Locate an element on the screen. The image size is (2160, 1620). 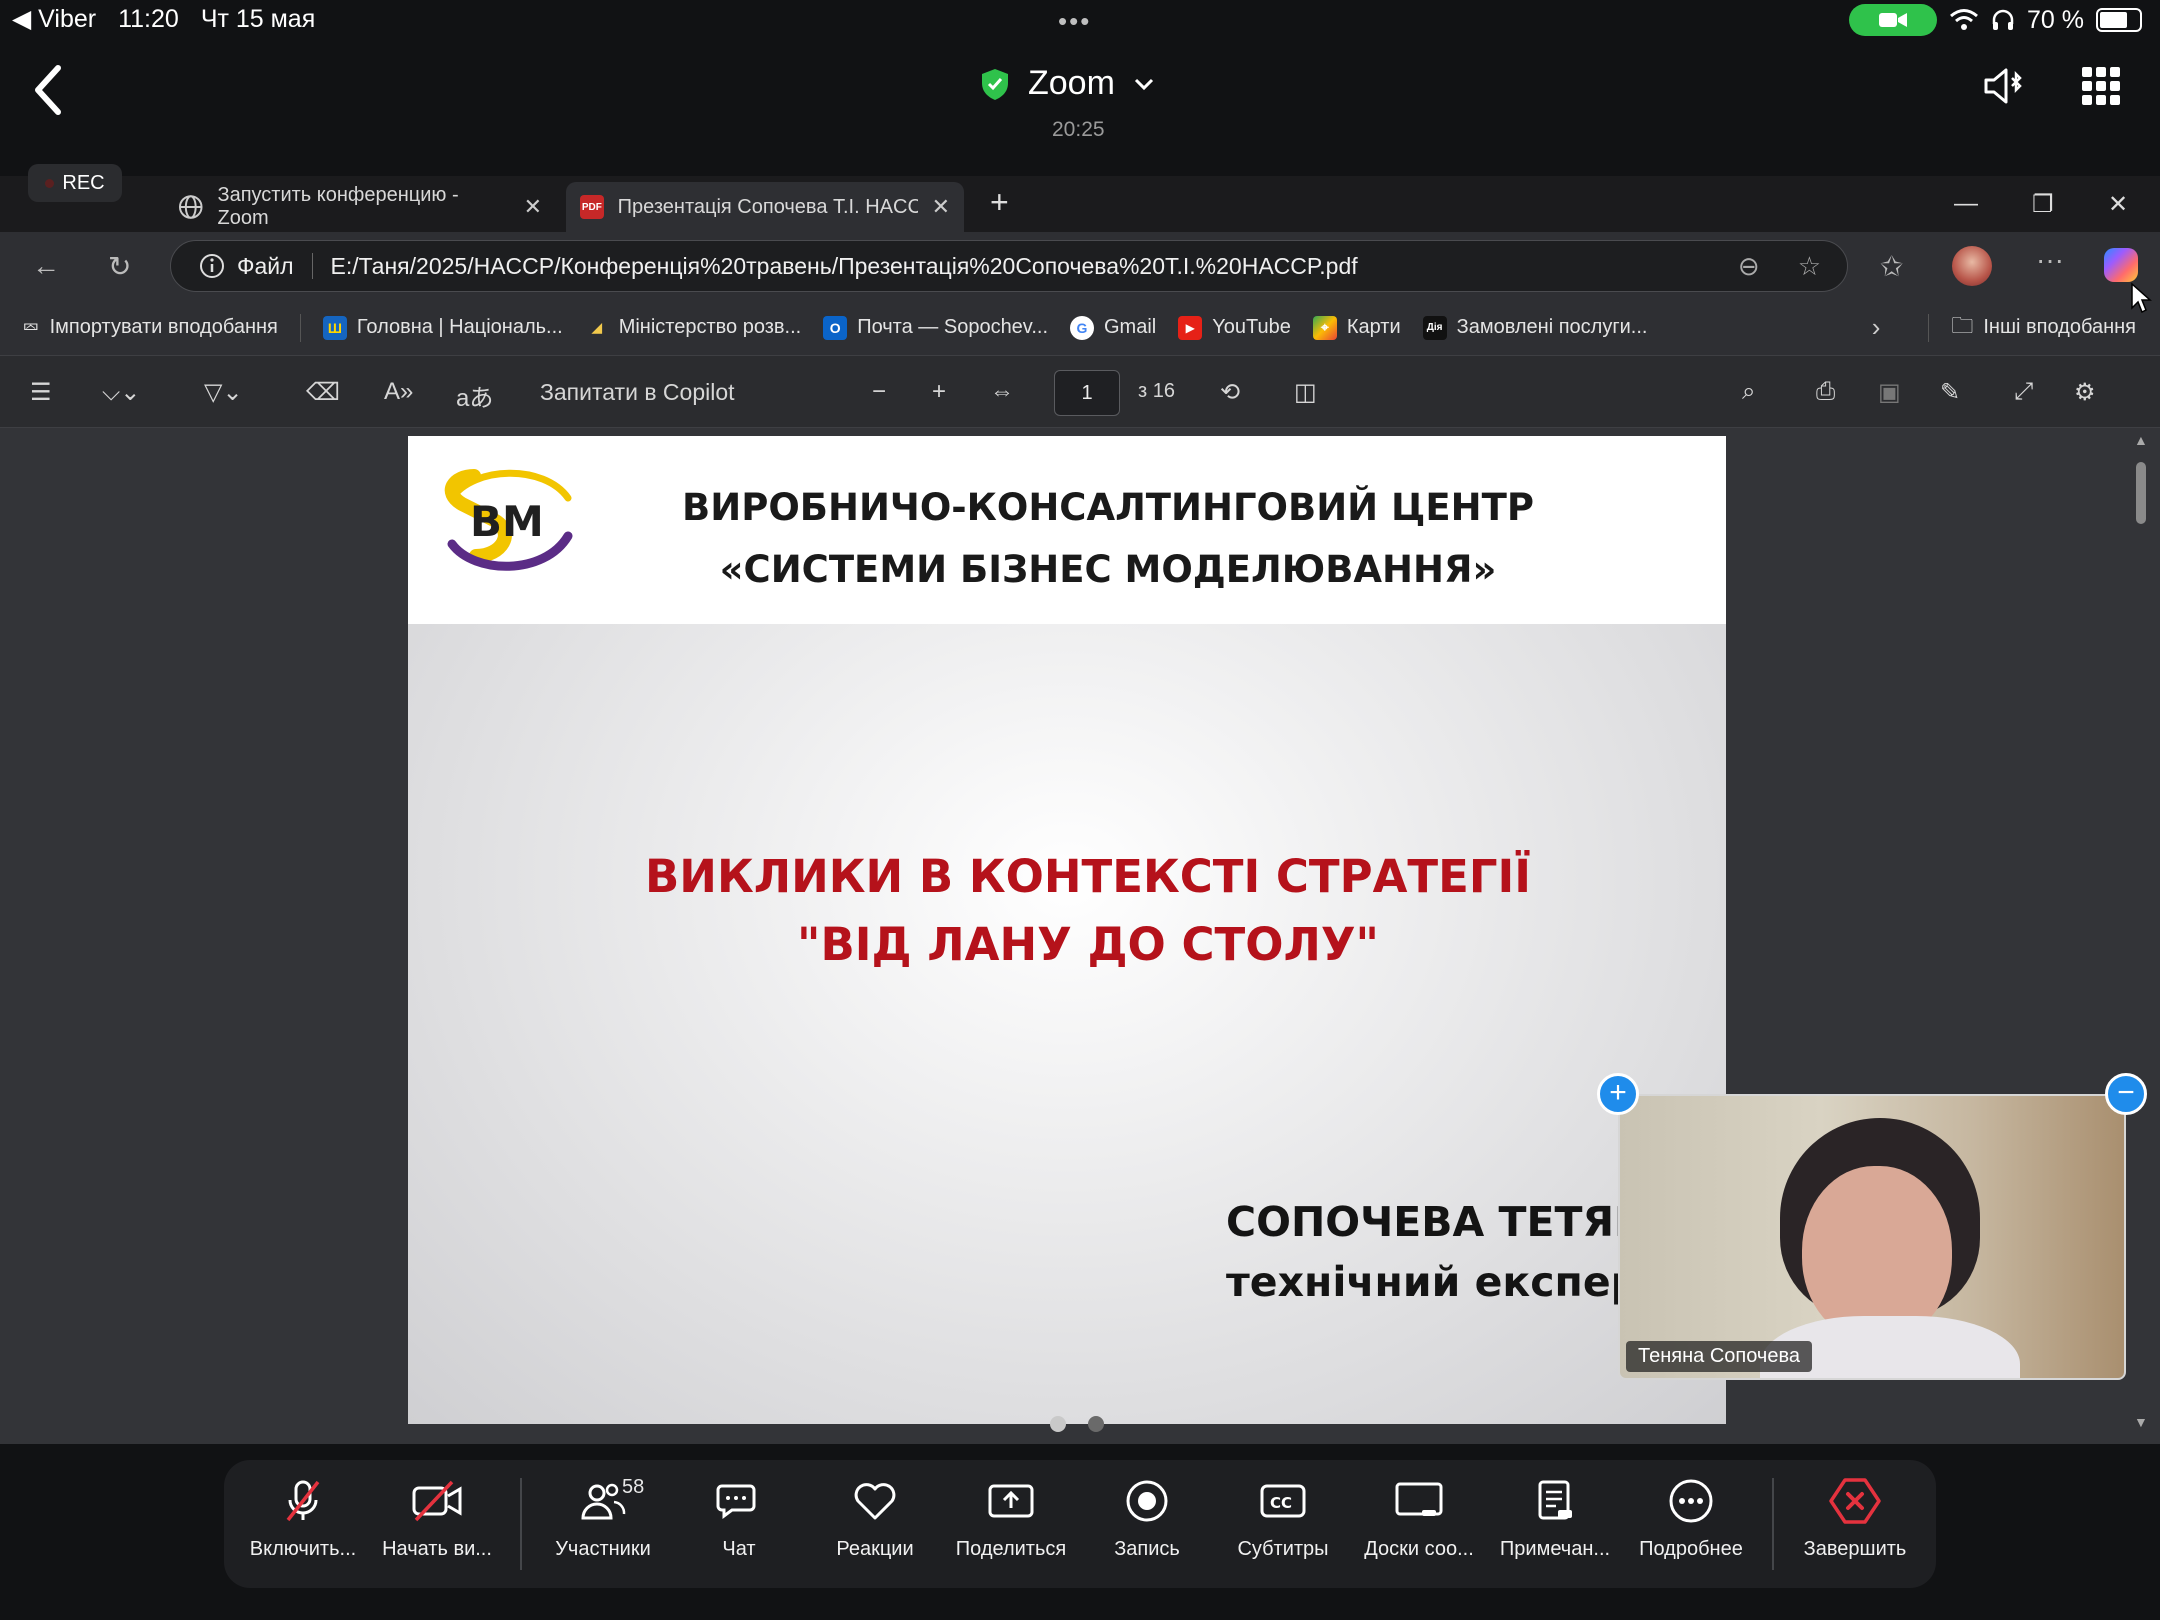
slide-title-line2: "ВІД ЛАНУ ДО СТОЛУ" is located at coordinates (1088, 944).